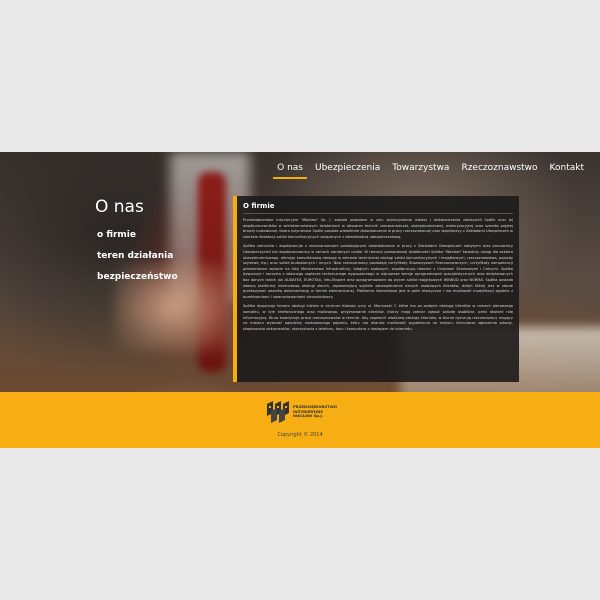 The image size is (600, 600). Describe the element at coordinates (290, 170) in the screenshot. I see `nav-item-o-nas: O nas` at that location.